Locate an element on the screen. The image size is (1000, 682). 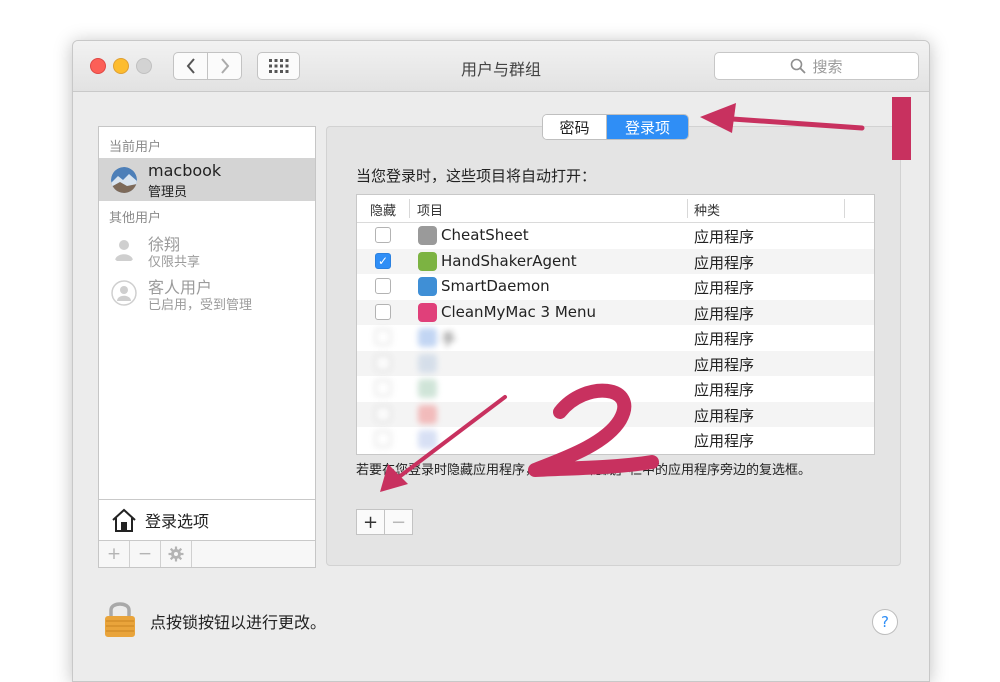
item-name: SmartDaemon is located at coordinates (495, 286).